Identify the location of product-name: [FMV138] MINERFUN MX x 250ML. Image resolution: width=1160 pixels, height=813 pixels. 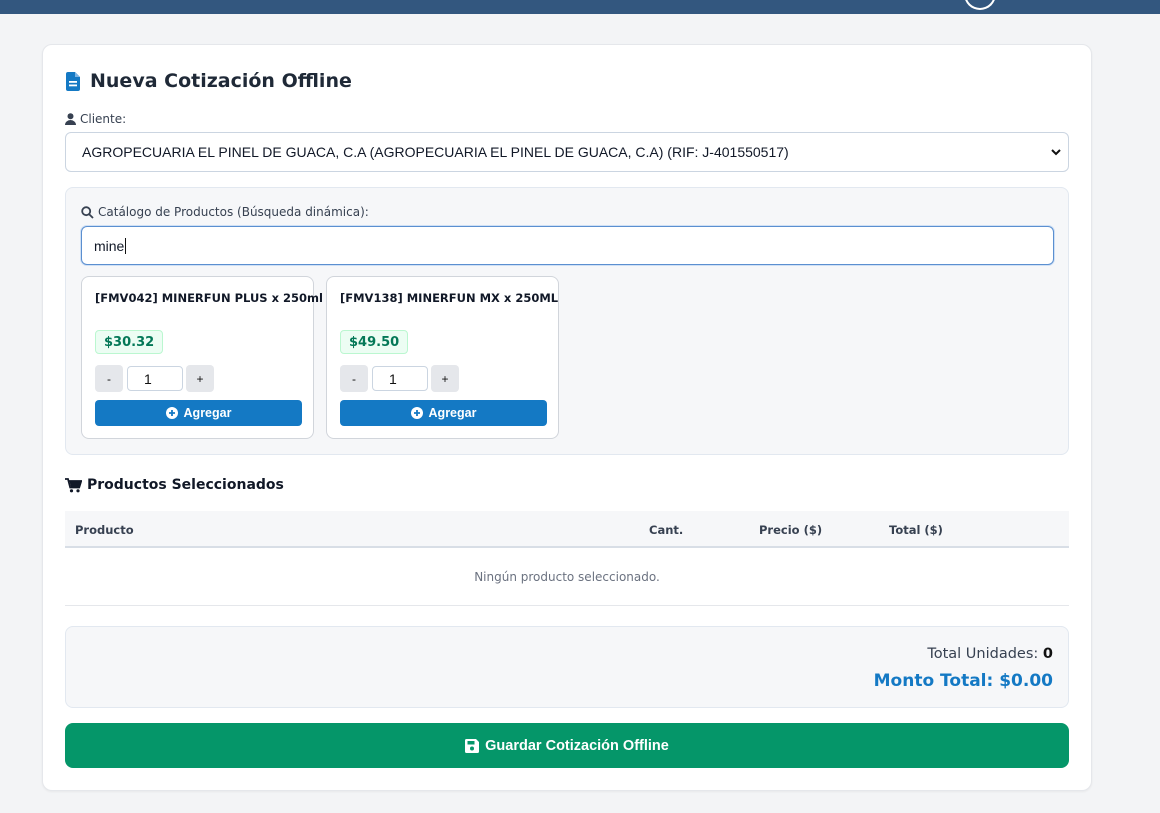
(449, 298).